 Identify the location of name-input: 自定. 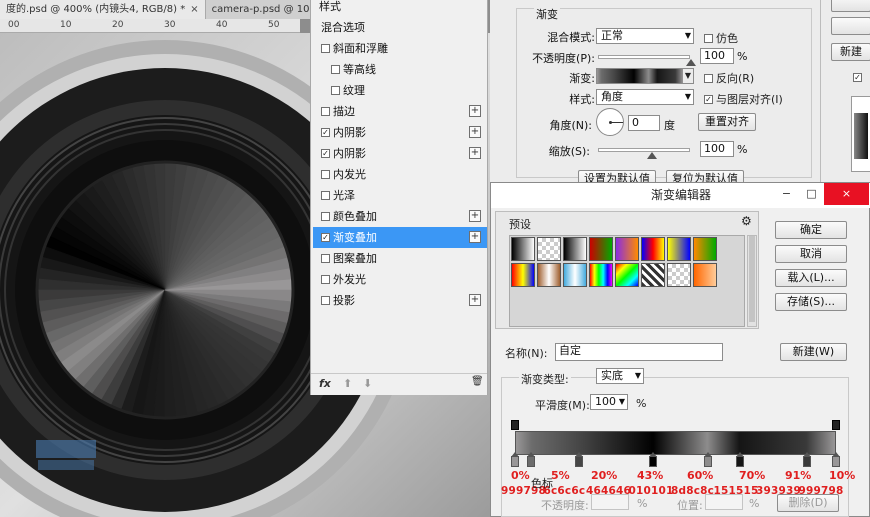
(639, 352).